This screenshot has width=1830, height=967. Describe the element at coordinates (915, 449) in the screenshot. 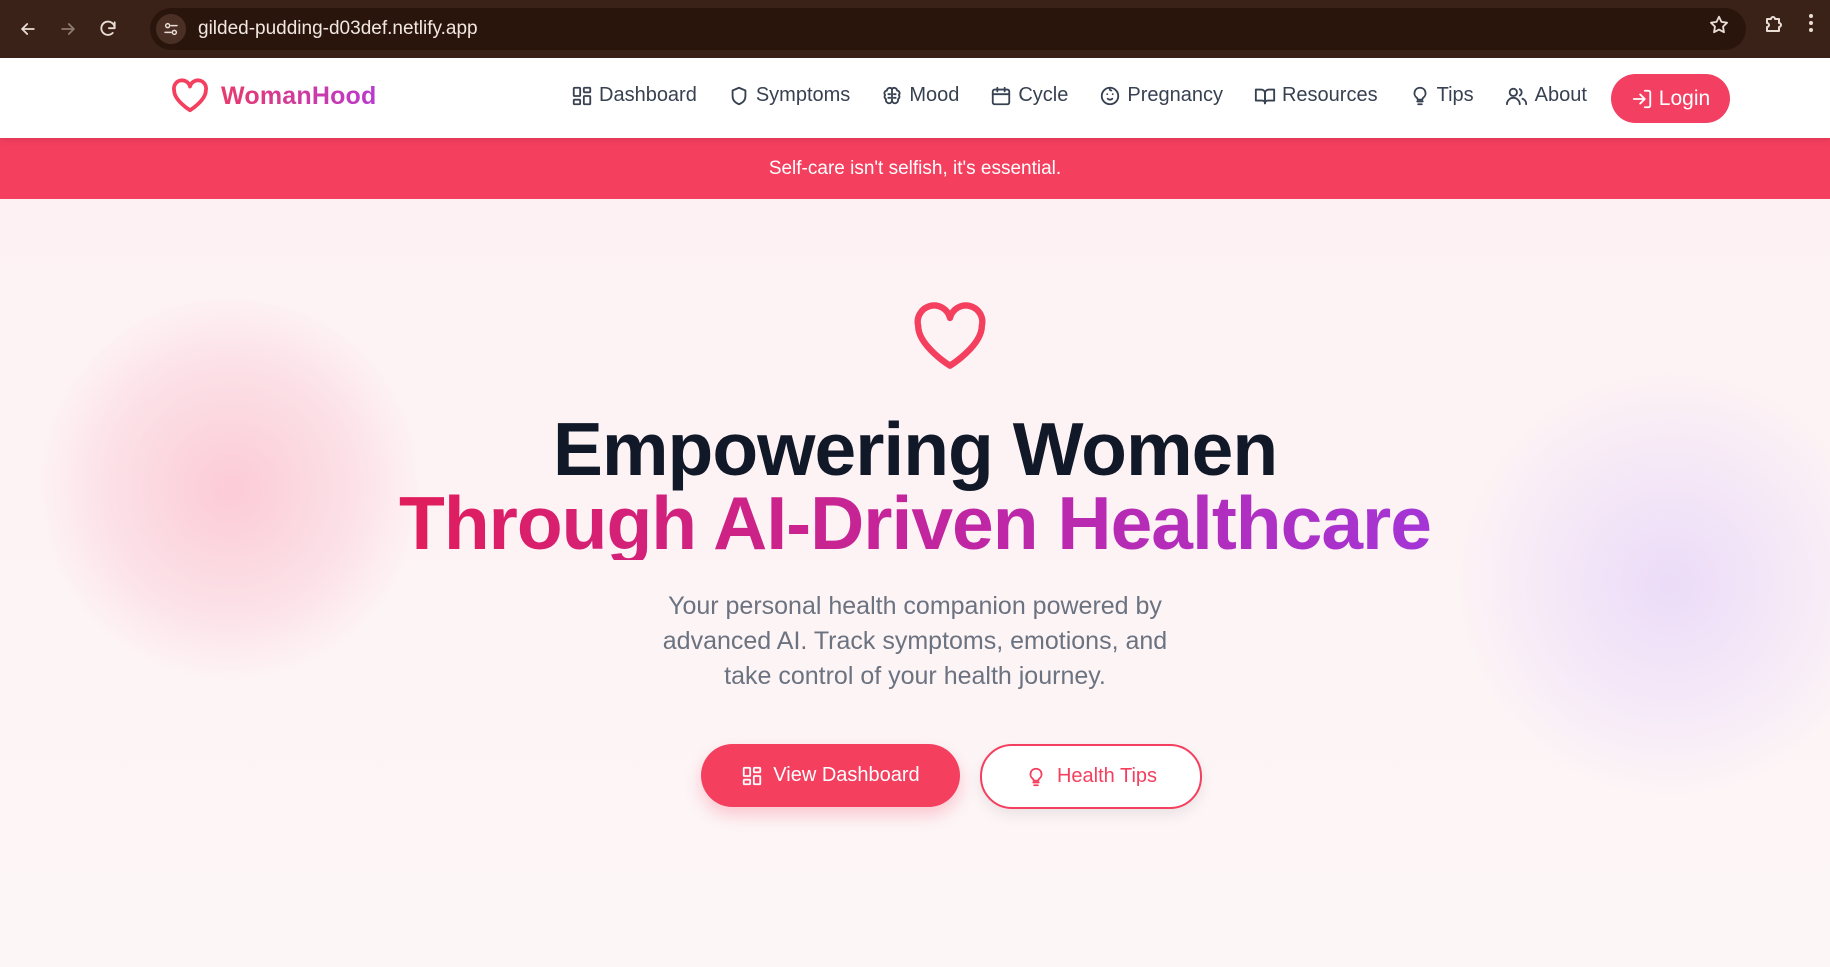

I see `headline-line-1: Empowering Women` at that location.